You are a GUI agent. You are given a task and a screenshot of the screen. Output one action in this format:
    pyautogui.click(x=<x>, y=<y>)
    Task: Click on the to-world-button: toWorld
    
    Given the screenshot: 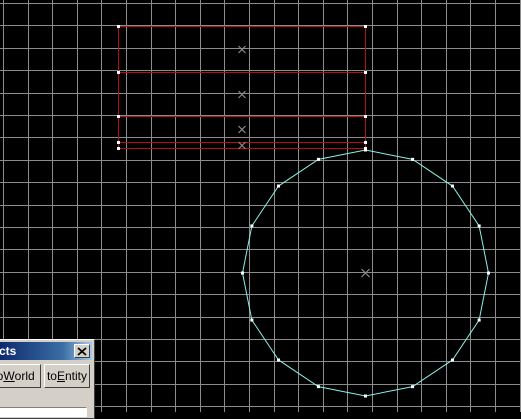 What is the action you would take?
    pyautogui.click(x=20, y=376)
    